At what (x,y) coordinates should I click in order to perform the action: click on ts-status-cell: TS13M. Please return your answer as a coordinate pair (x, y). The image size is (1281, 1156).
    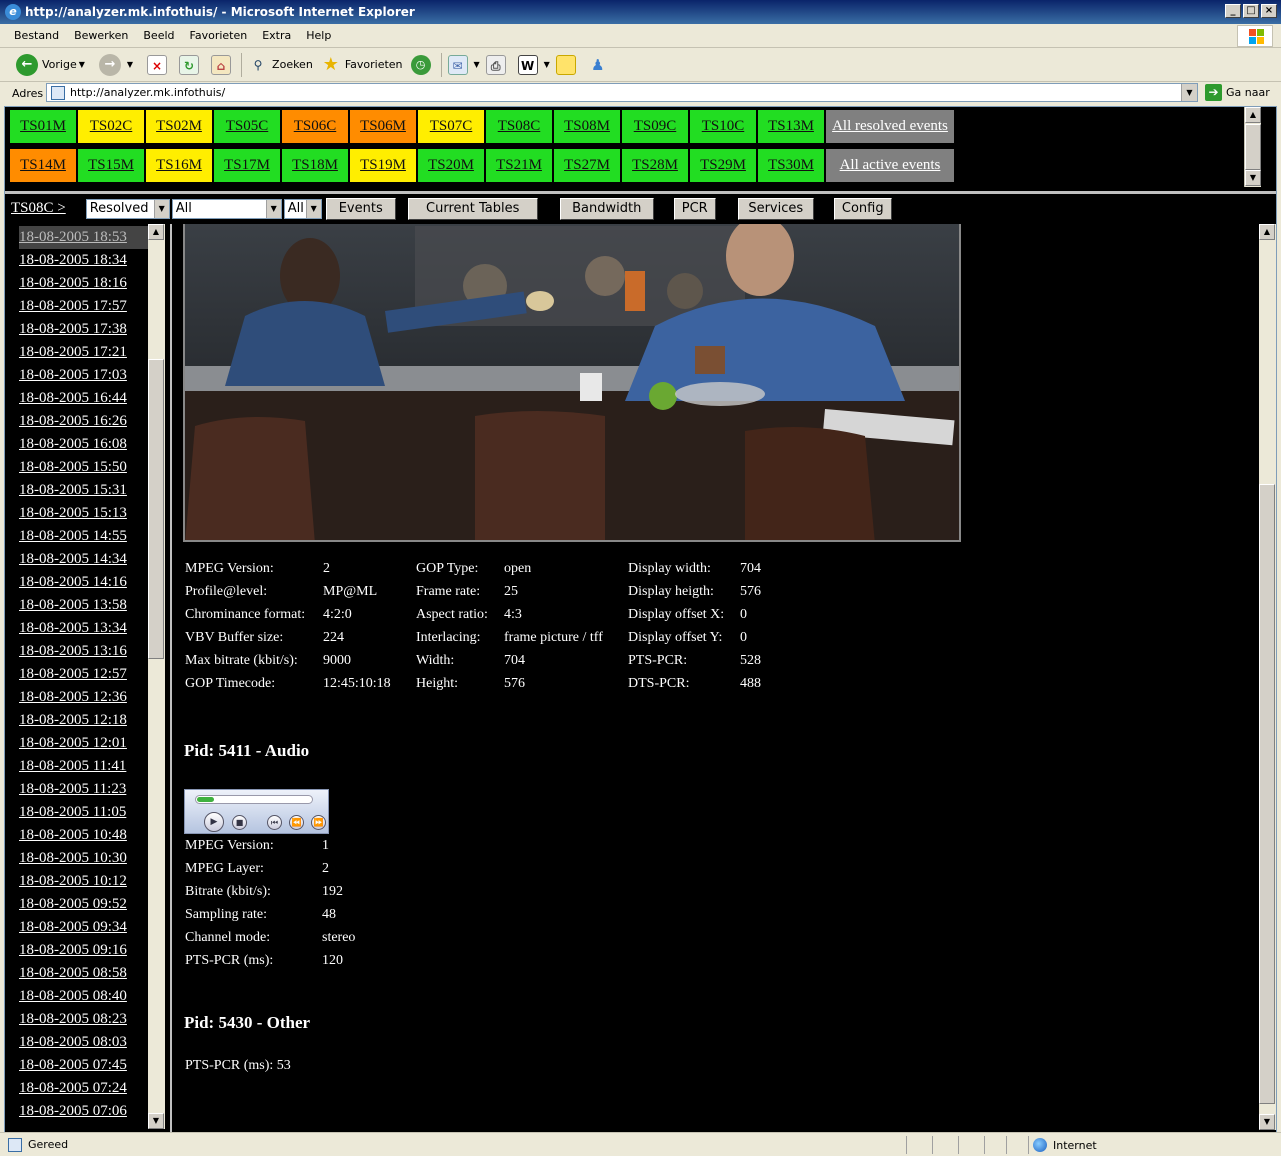
    Looking at the image, I should click on (791, 126).